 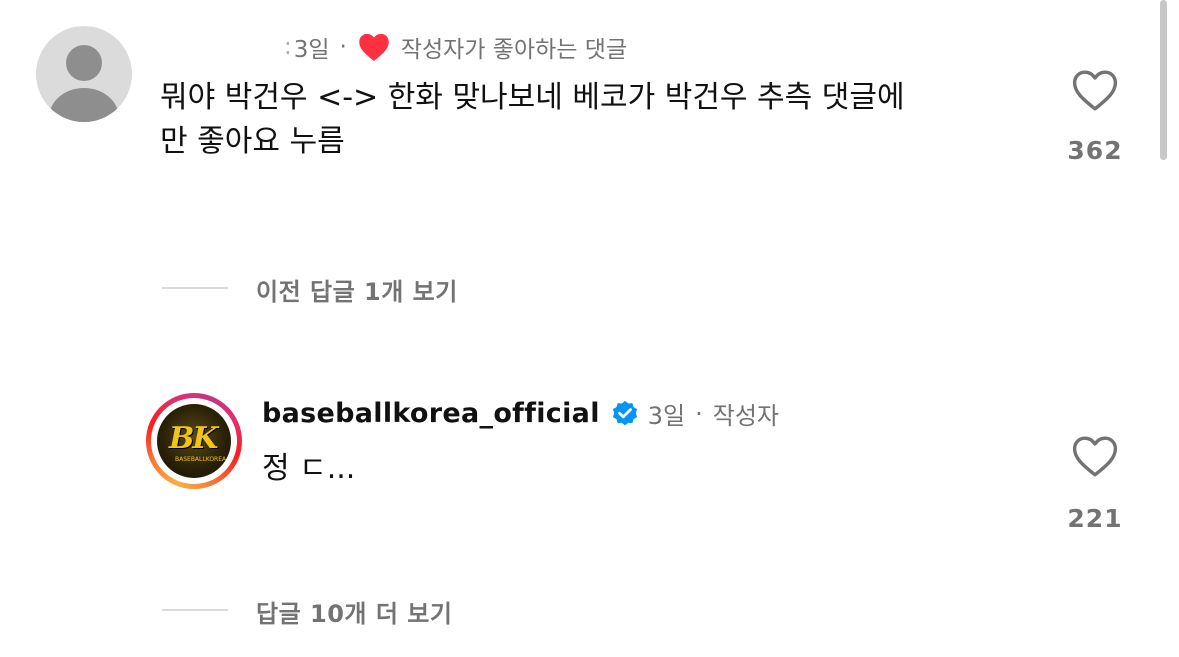 What do you see at coordinates (532, 97) in the screenshot?
I see `comment-text-line-1: 뭐야 박건우 <-> 한화 맞나보네 베코가 박건우 추측 댓글에` at bounding box center [532, 97].